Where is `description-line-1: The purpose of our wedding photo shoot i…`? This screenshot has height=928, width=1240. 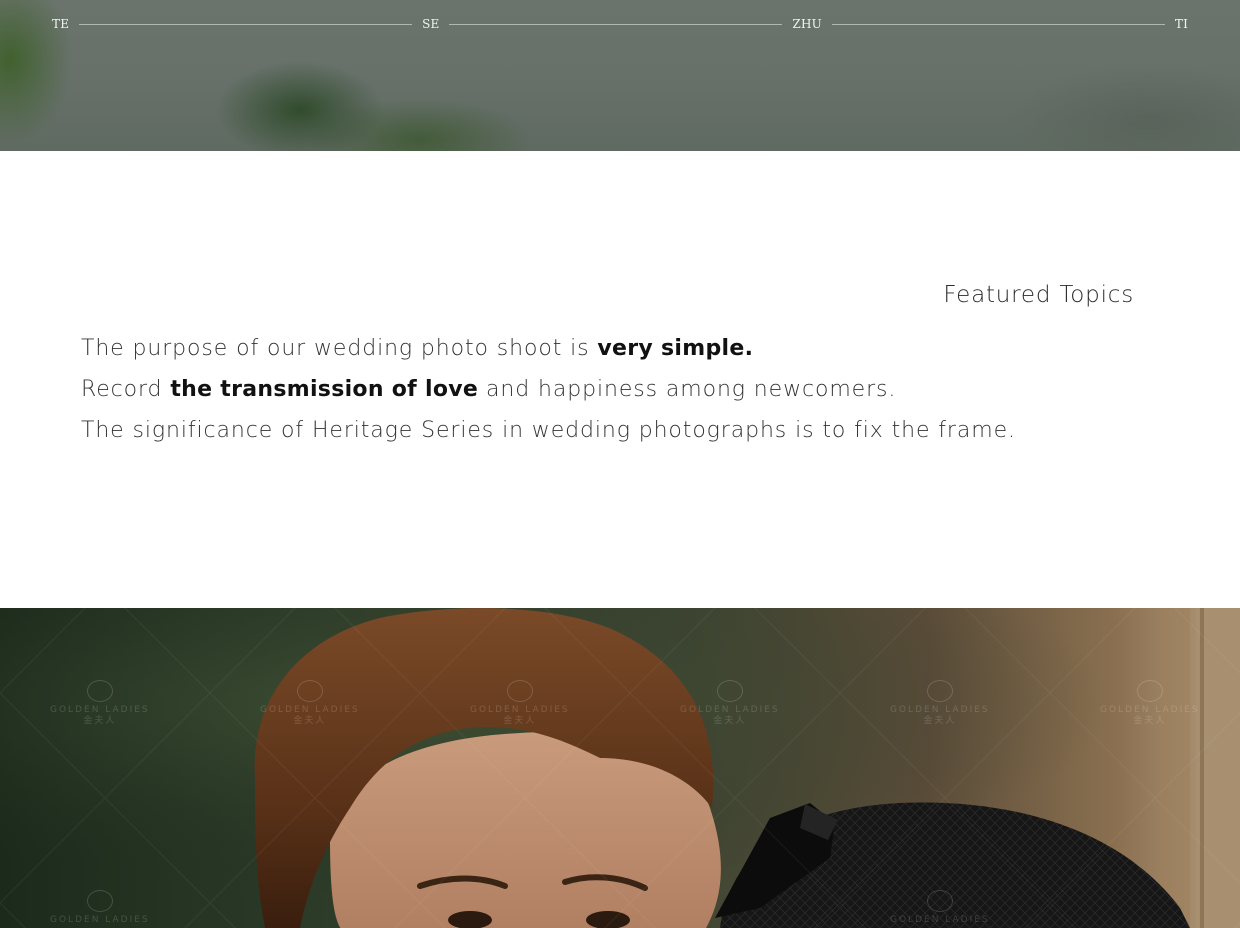
description-line-1: The purpose of our wedding photo shoot i… is located at coordinates (581, 348).